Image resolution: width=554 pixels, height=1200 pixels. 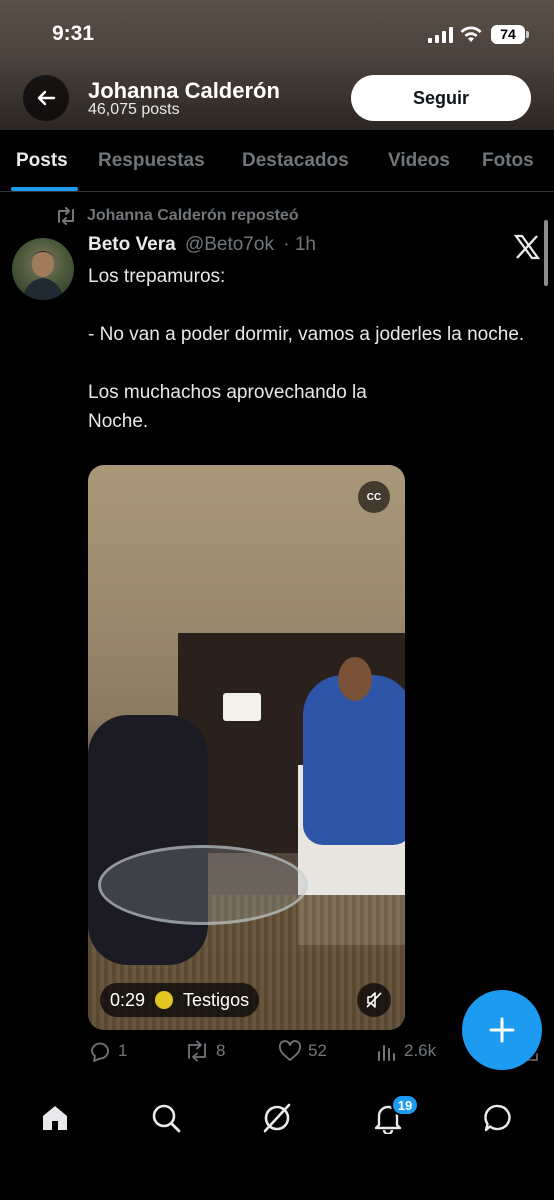 I want to click on battery-indicator: 74, so click(x=508, y=34).